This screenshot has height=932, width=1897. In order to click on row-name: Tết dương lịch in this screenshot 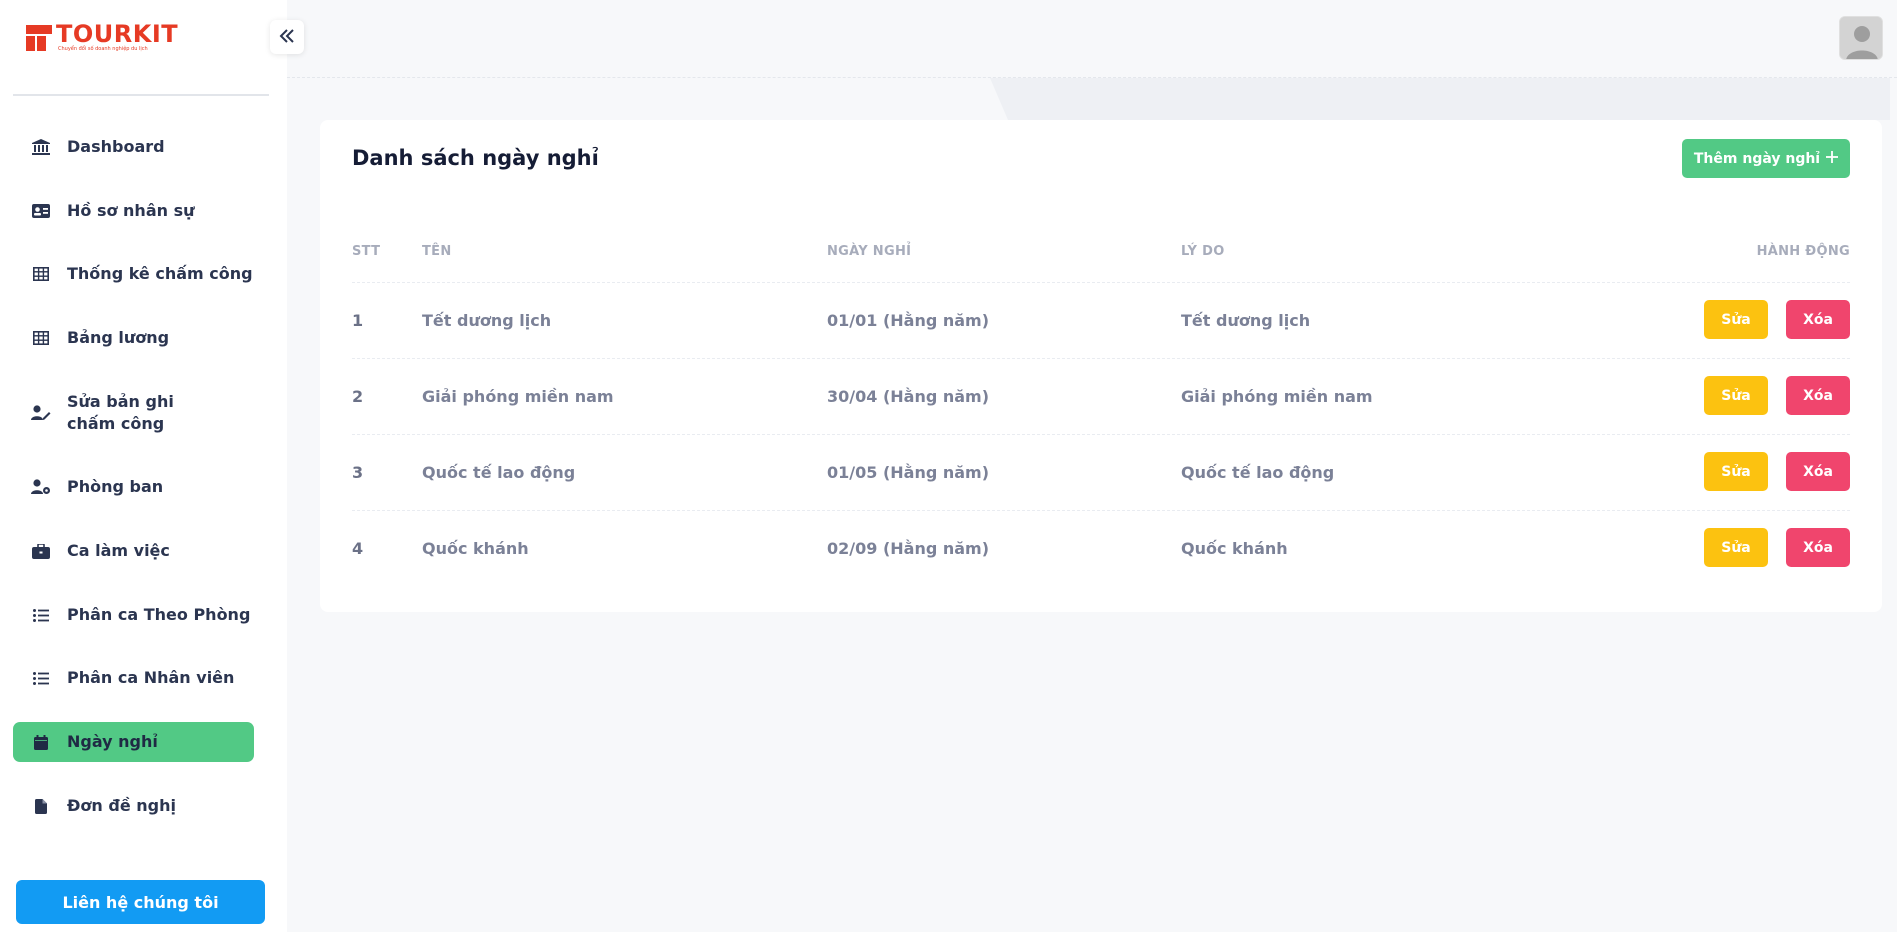, I will do `click(487, 320)`.